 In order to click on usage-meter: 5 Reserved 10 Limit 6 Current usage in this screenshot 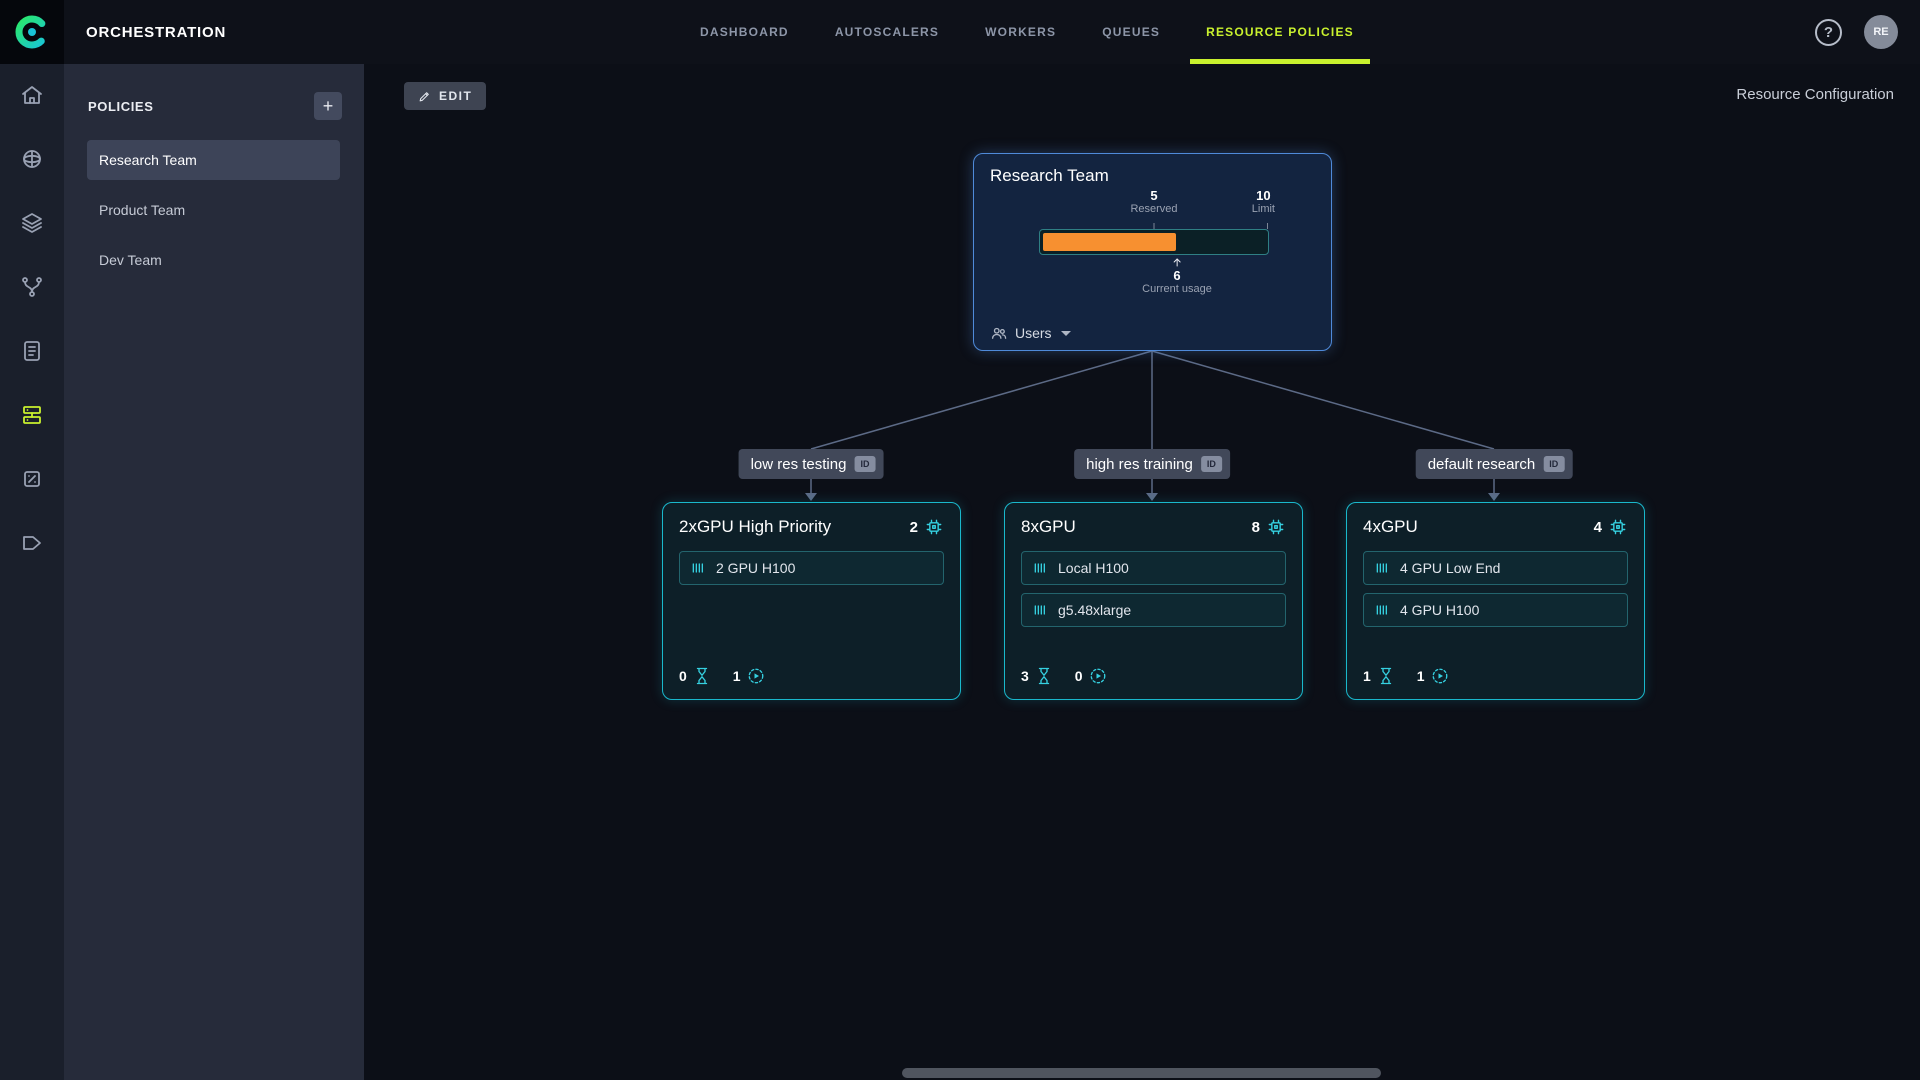, I will do `click(1157, 247)`.